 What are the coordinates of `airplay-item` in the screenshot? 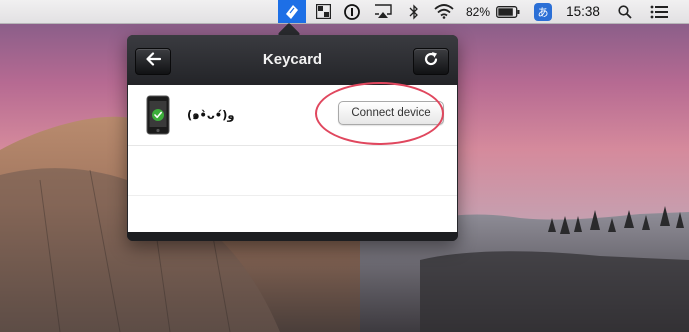 It's located at (383, 11).